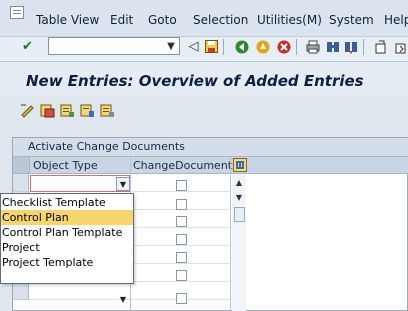  Describe the element at coordinates (396, 20) in the screenshot. I see `menu-help: Help` at that location.